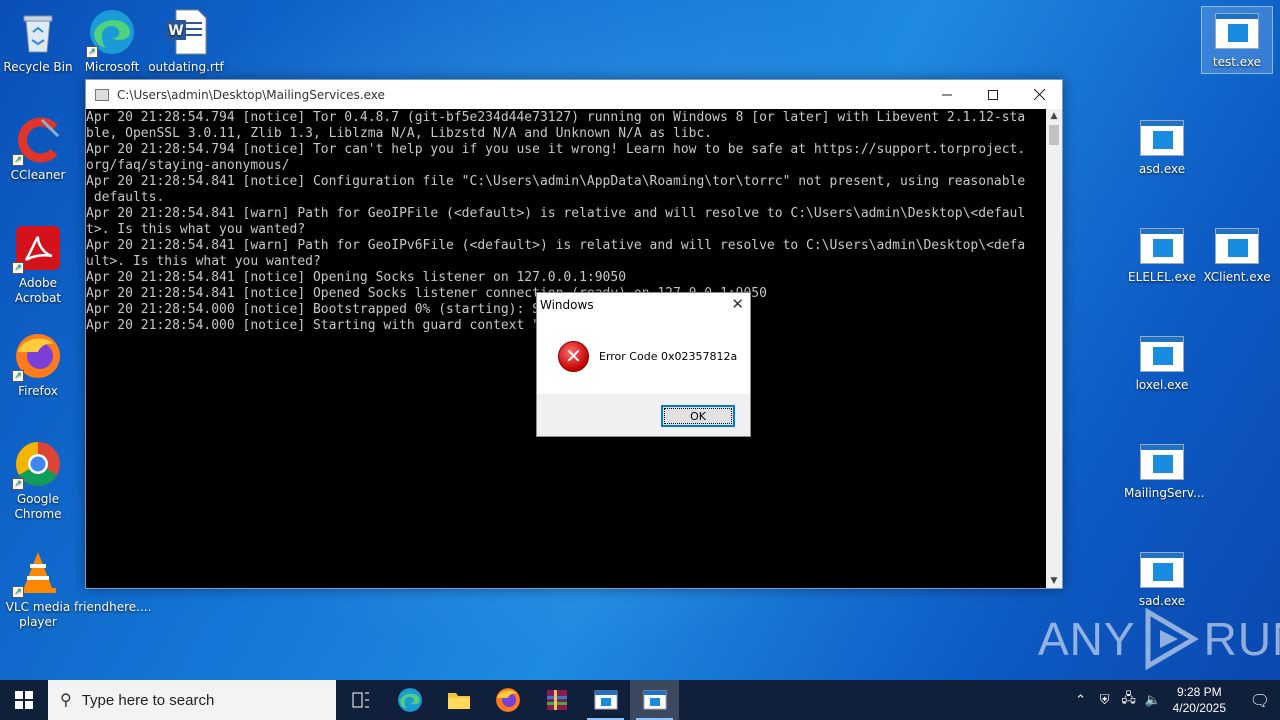 Image resolution: width=1280 pixels, height=720 pixels. What do you see at coordinates (38, 614) in the screenshot?
I see `desktop-icon-label: VLC media player` at bounding box center [38, 614].